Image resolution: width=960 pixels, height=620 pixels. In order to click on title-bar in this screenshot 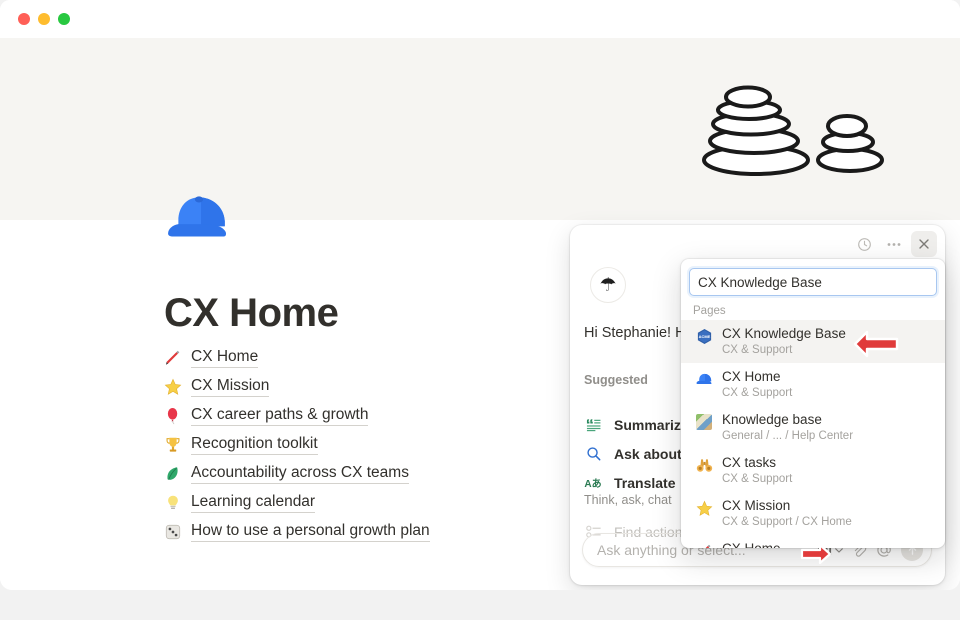, I will do `click(480, 19)`.